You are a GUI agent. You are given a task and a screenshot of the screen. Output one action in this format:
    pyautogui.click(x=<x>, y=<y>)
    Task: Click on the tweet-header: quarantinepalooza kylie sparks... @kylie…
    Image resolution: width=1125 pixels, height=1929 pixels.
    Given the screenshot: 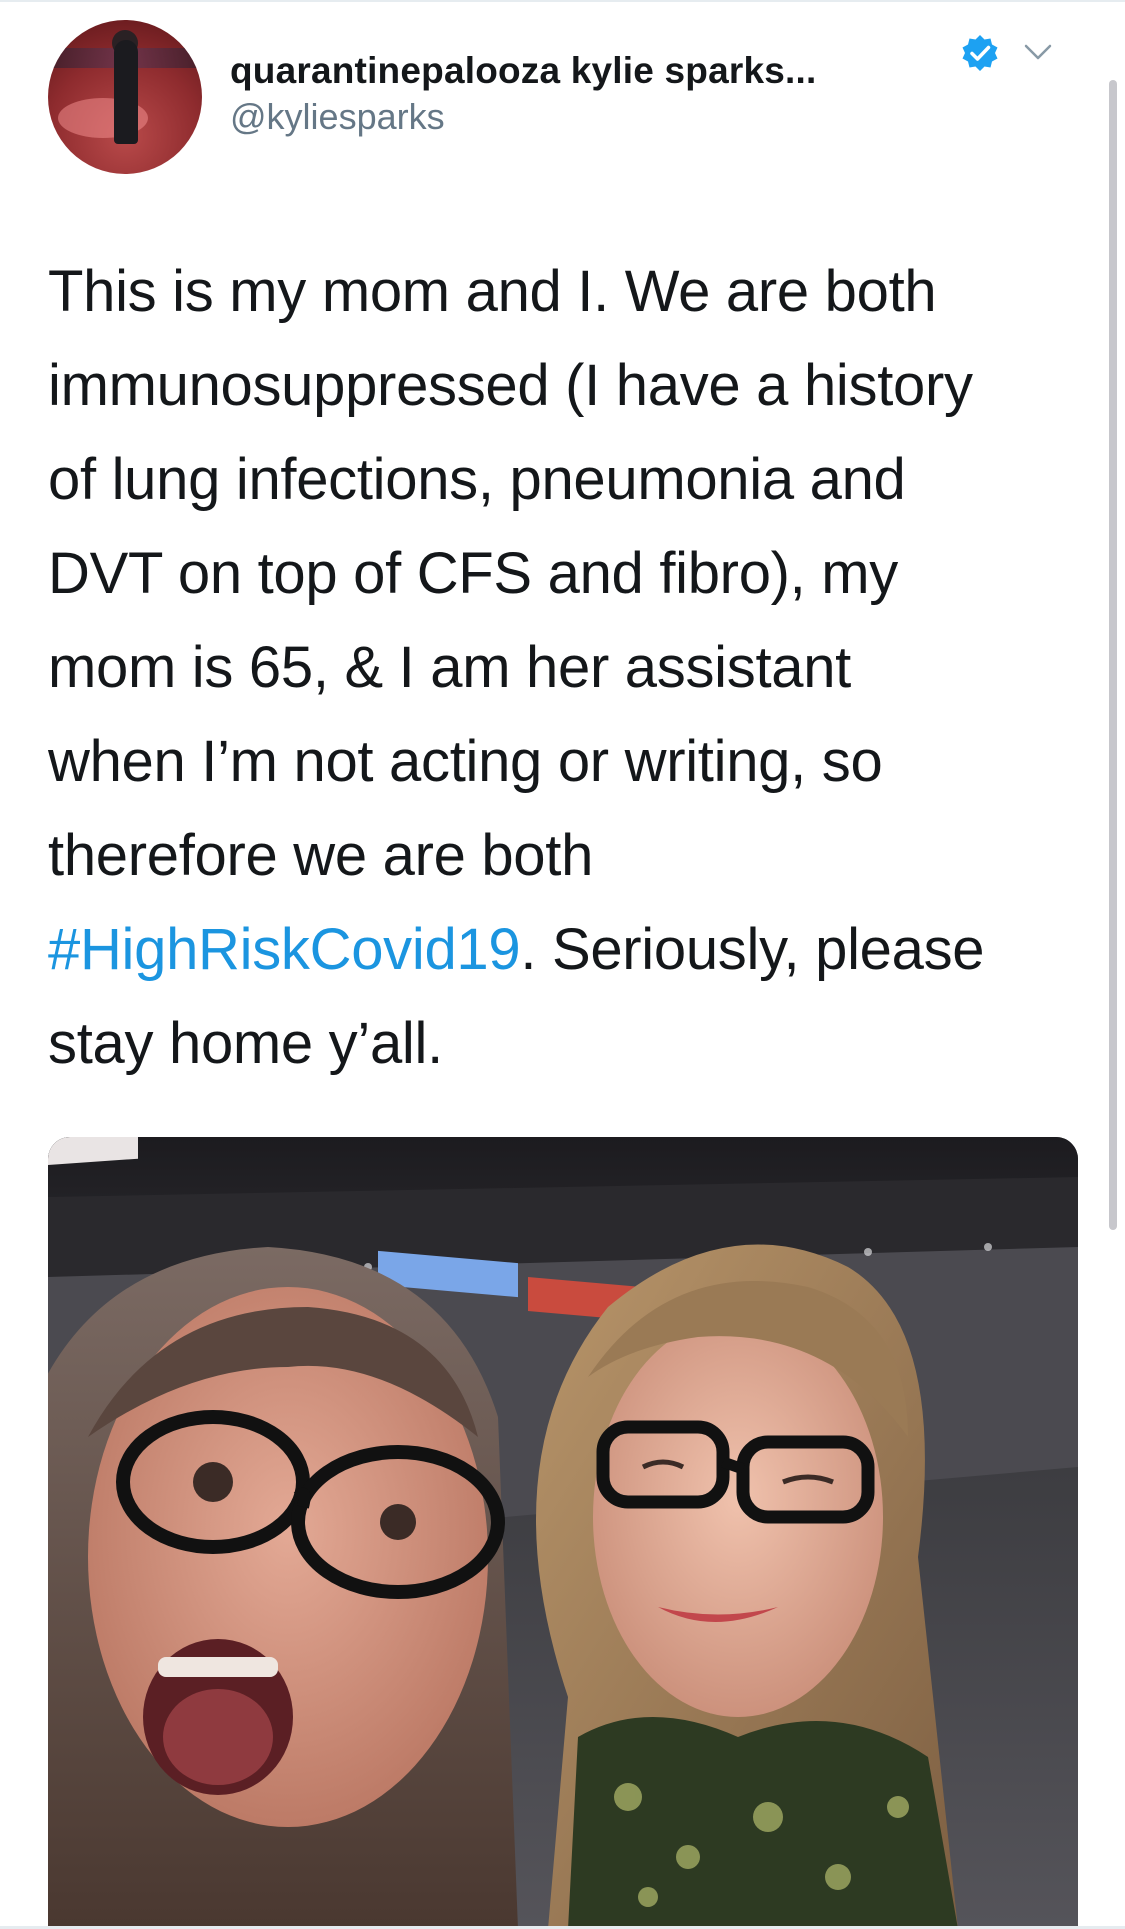 What is the action you would take?
    pyautogui.click(x=563, y=98)
    